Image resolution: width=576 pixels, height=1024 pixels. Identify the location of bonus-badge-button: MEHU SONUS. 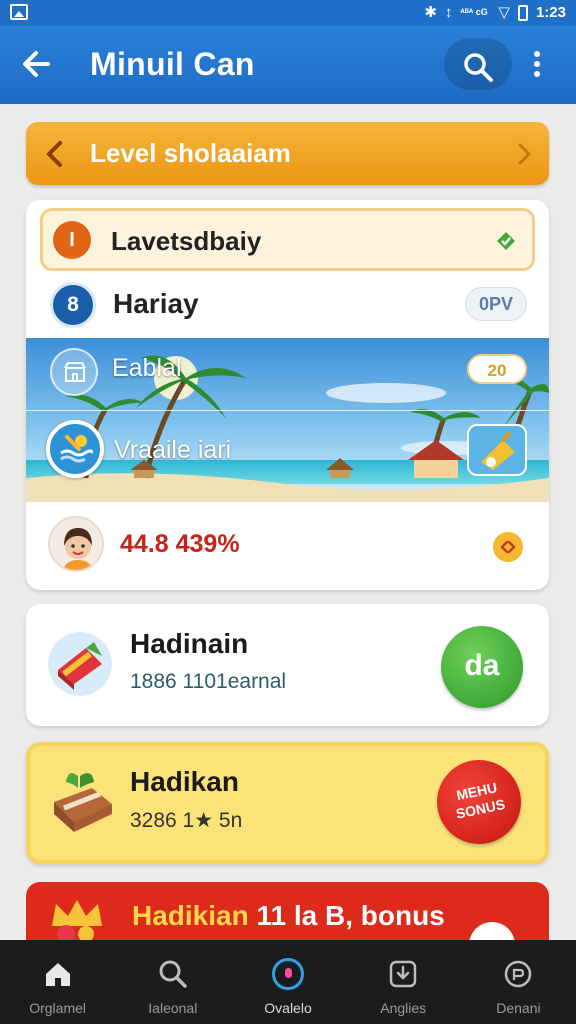
(479, 802).